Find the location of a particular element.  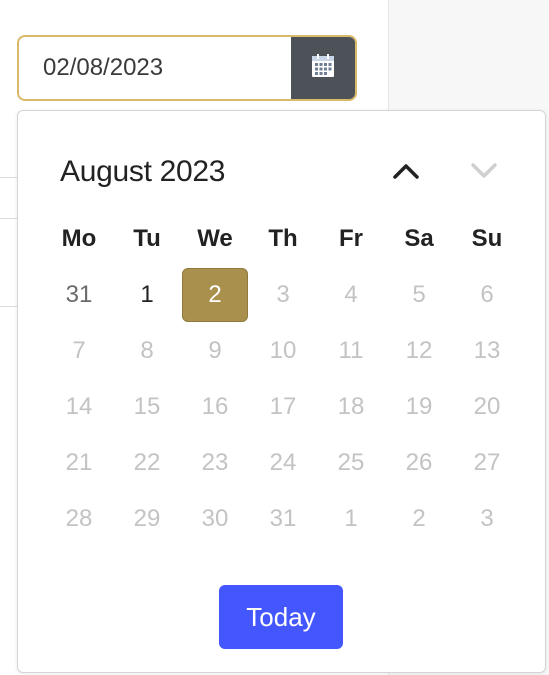

calendar-day: 20 is located at coordinates (487, 407).